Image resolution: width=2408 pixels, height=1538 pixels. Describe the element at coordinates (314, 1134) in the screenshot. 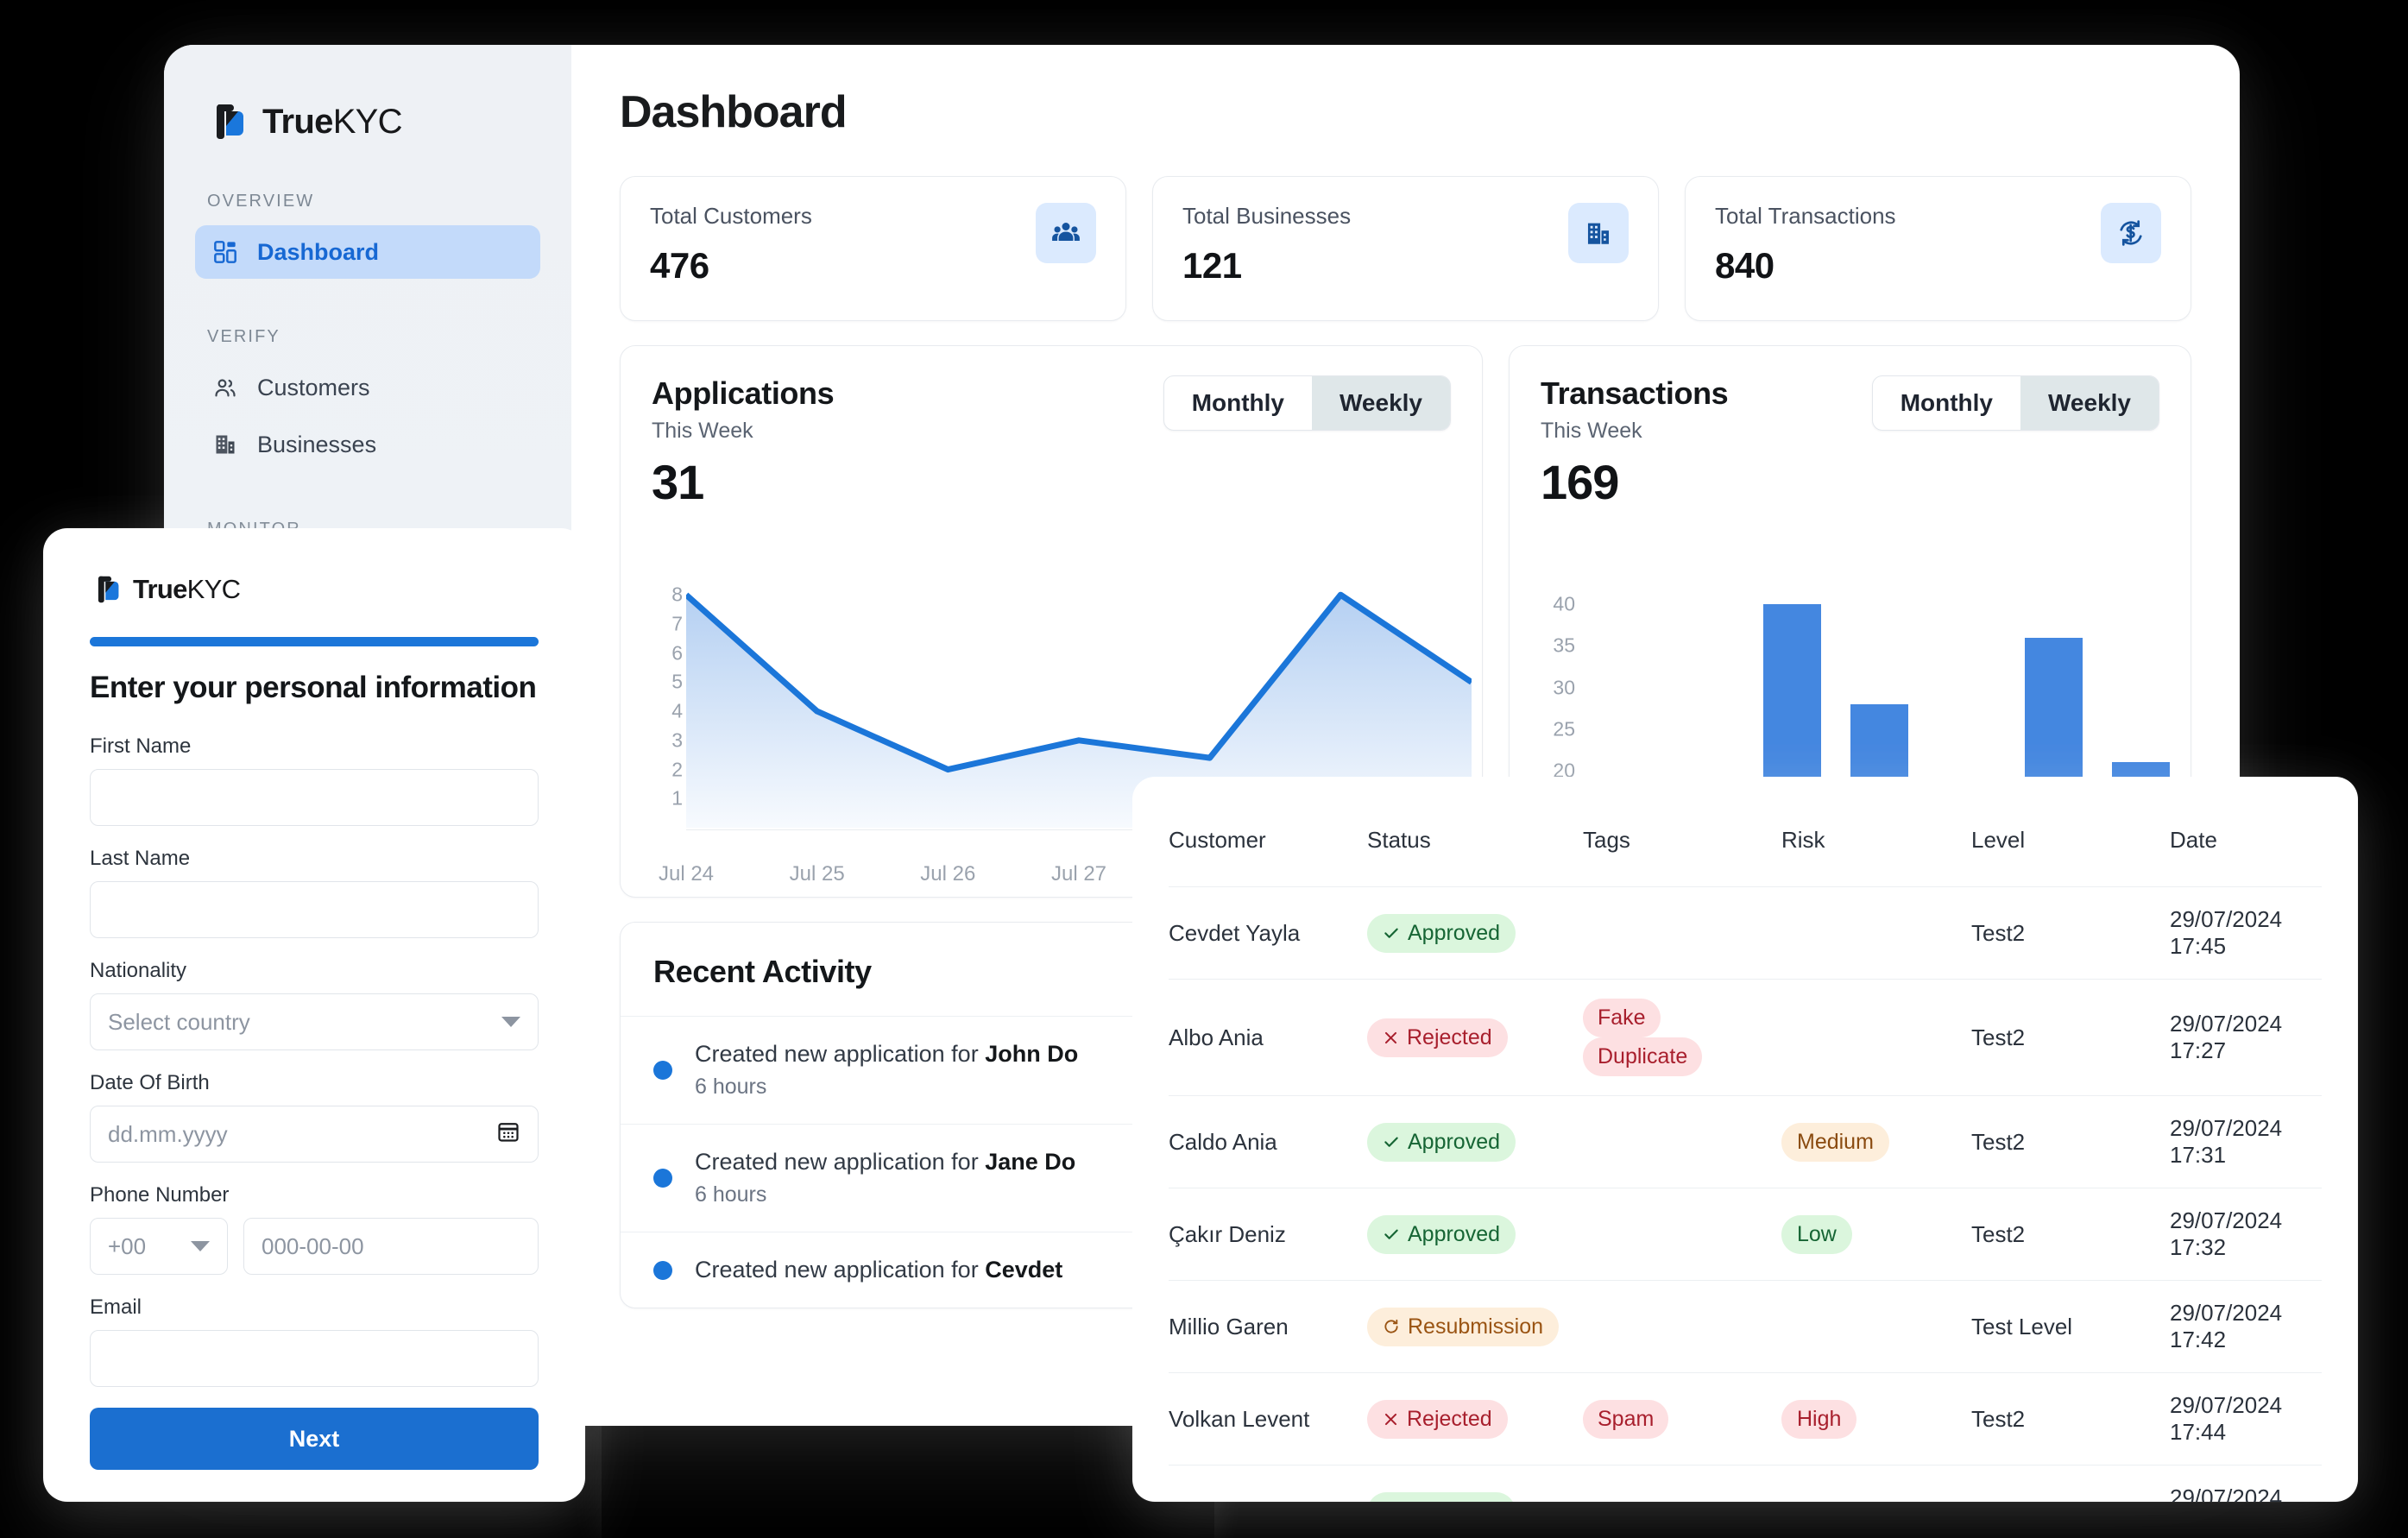

I see `dob-field: dd.mm.yyyy` at that location.